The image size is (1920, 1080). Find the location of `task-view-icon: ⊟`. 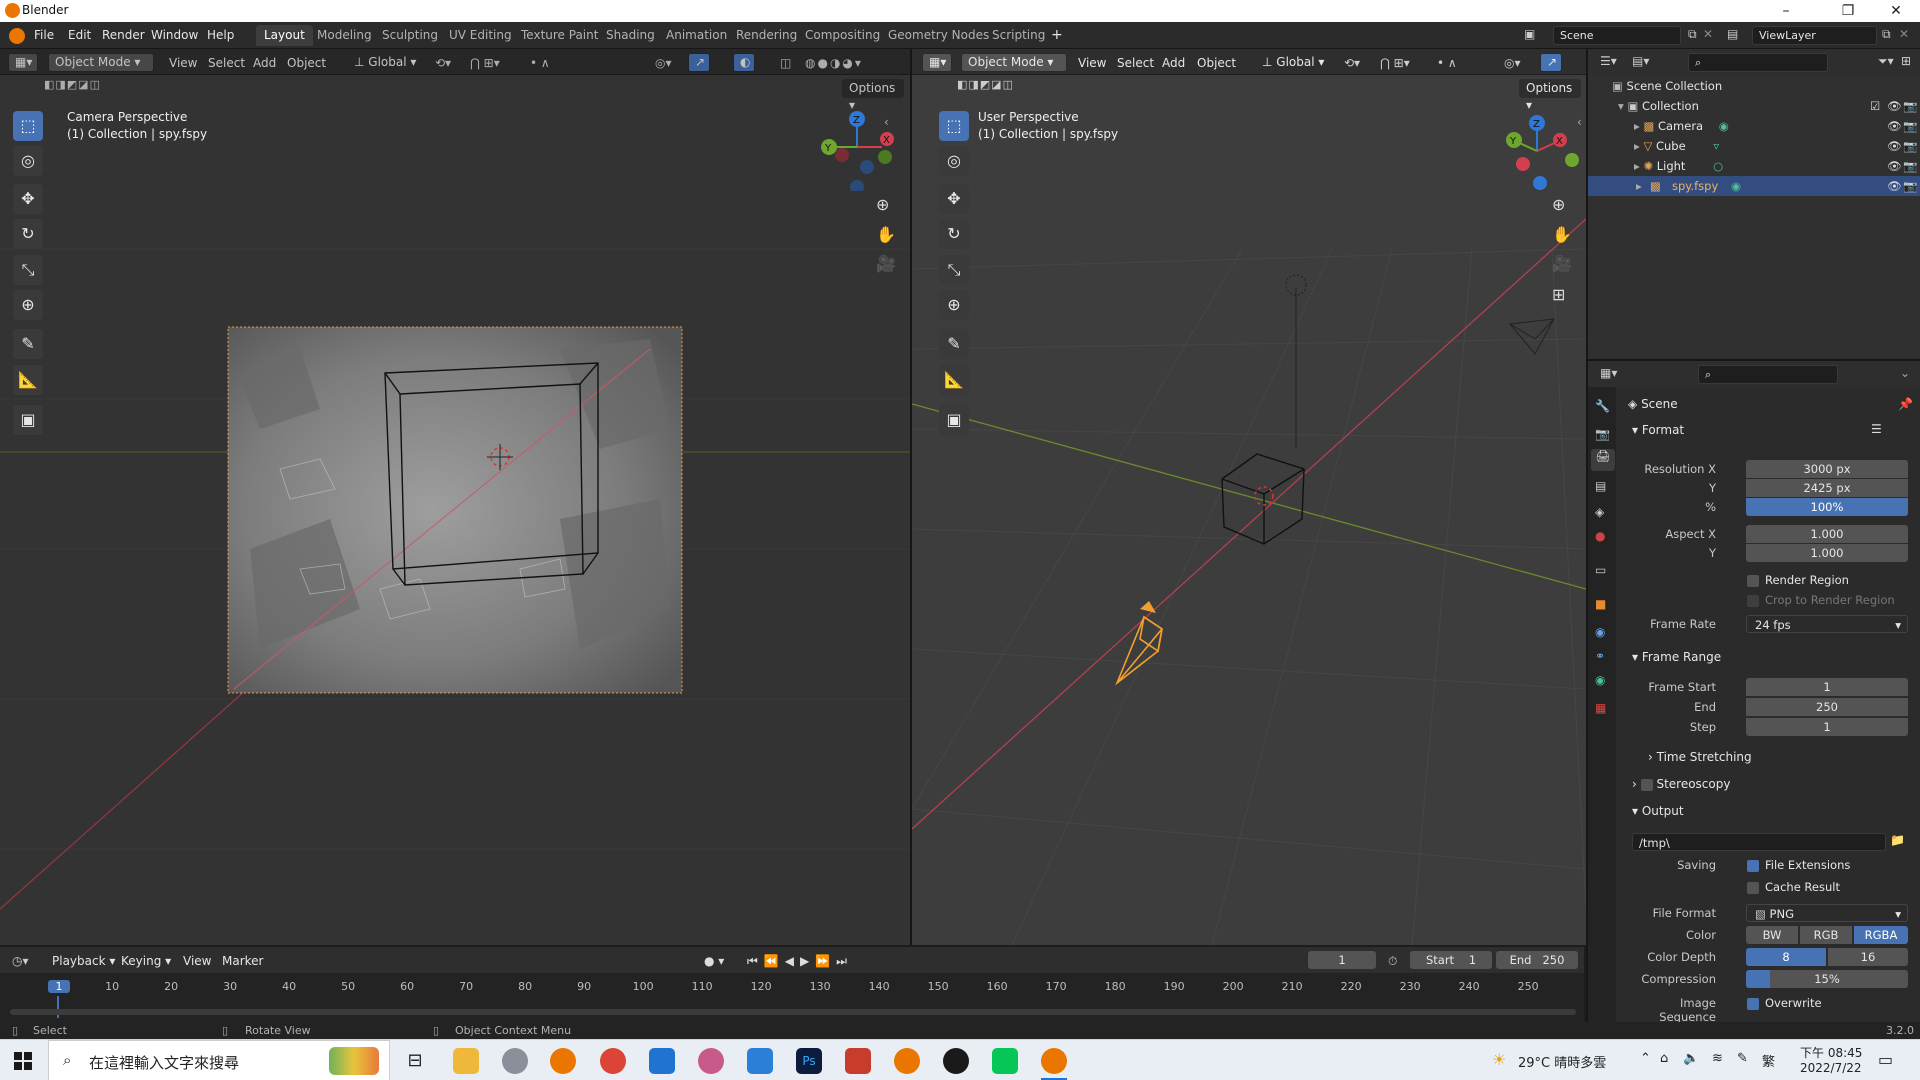

task-view-icon: ⊟ is located at coordinates (415, 1061).